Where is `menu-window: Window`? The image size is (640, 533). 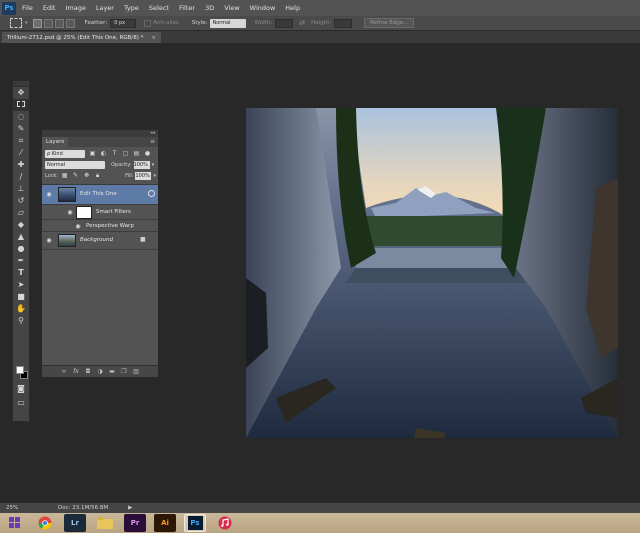 menu-window: Window is located at coordinates (263, 8).